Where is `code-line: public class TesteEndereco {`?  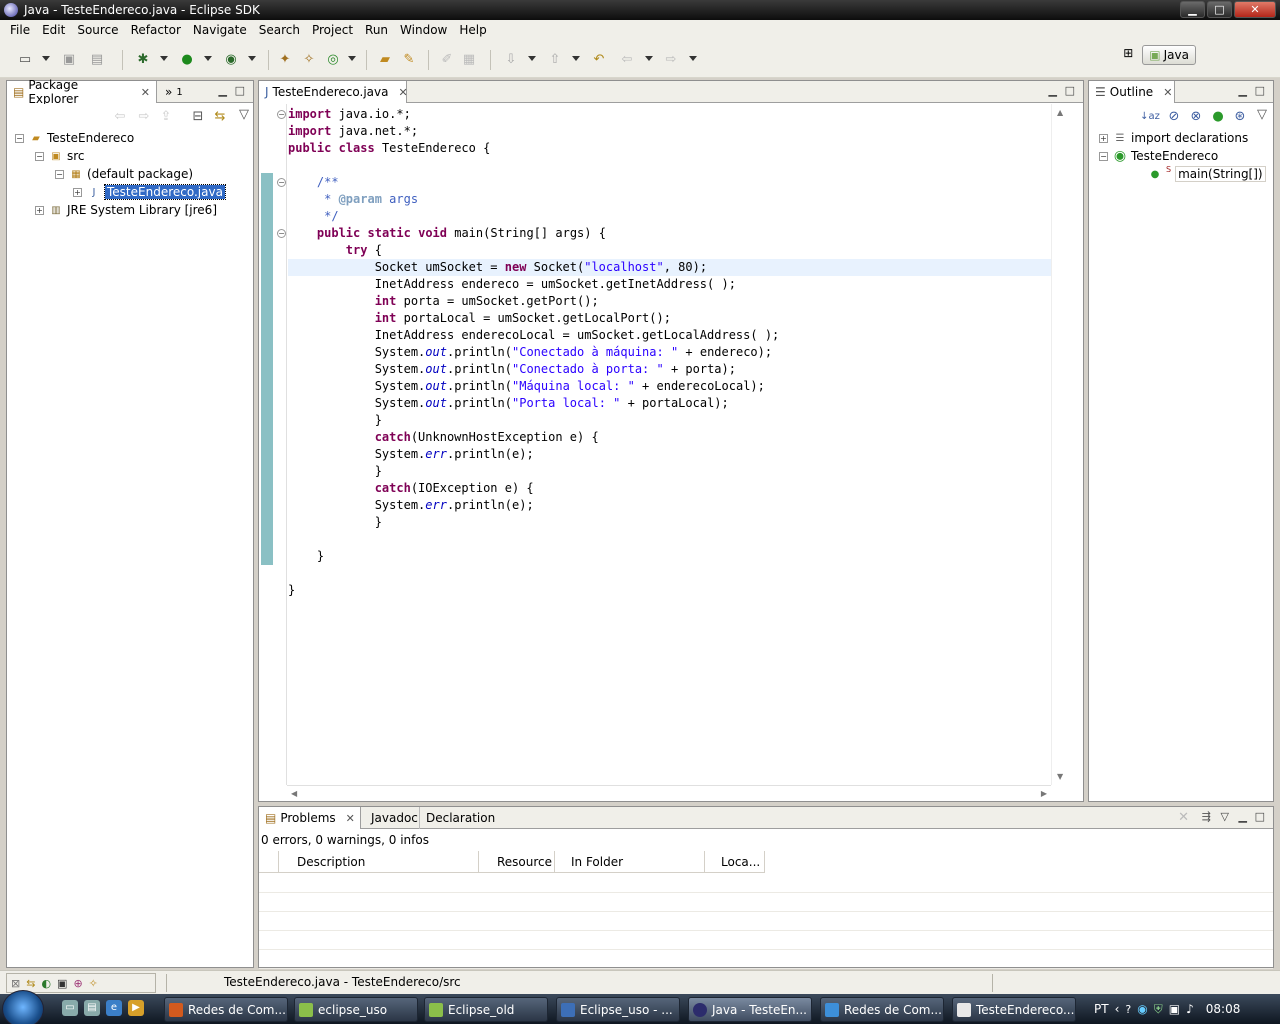
code-line: public class TesteEndereco { is located at coordinates (669, 148).